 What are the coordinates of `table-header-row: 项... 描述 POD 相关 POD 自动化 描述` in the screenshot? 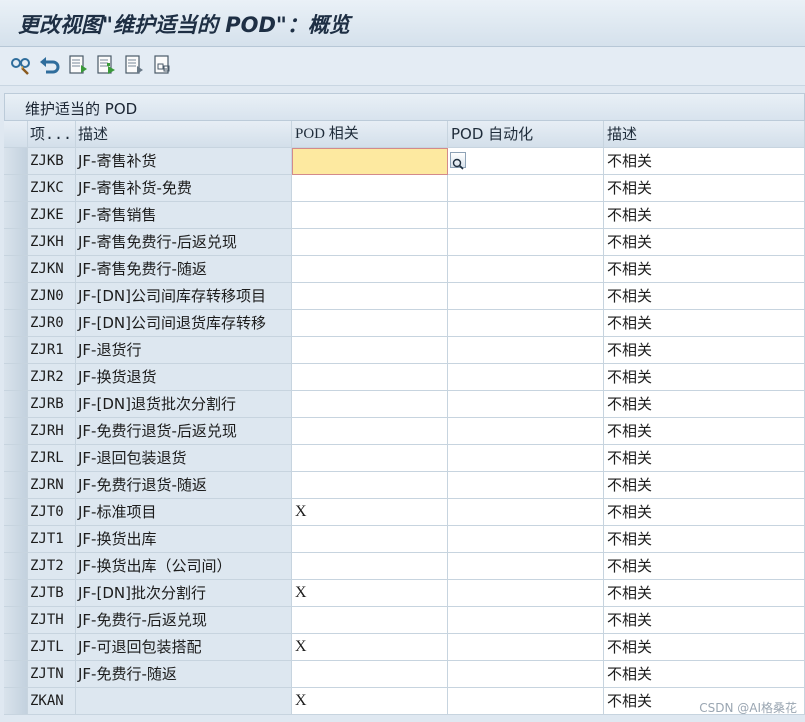 It's located at (404, 134).